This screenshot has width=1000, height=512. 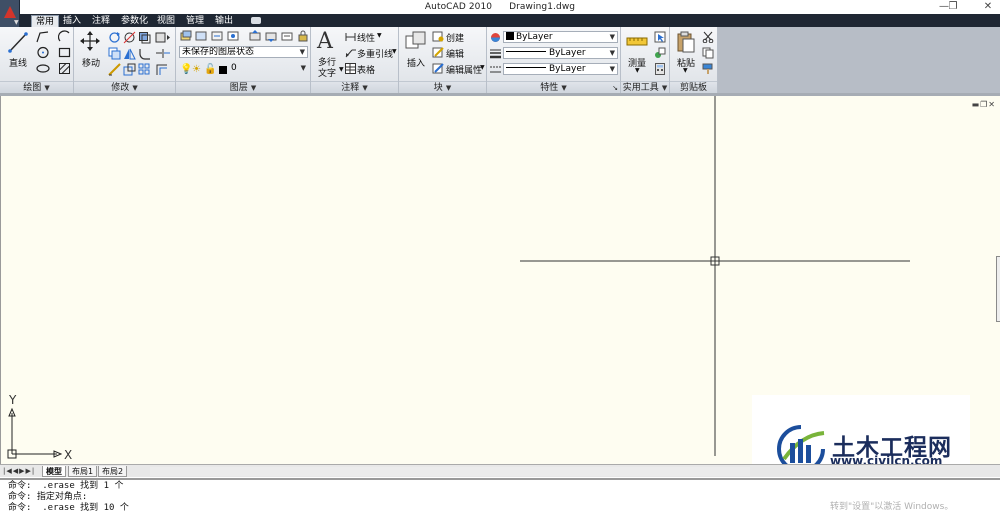 I want to click on sun-icon: ☀, so click(x=196, y=69).